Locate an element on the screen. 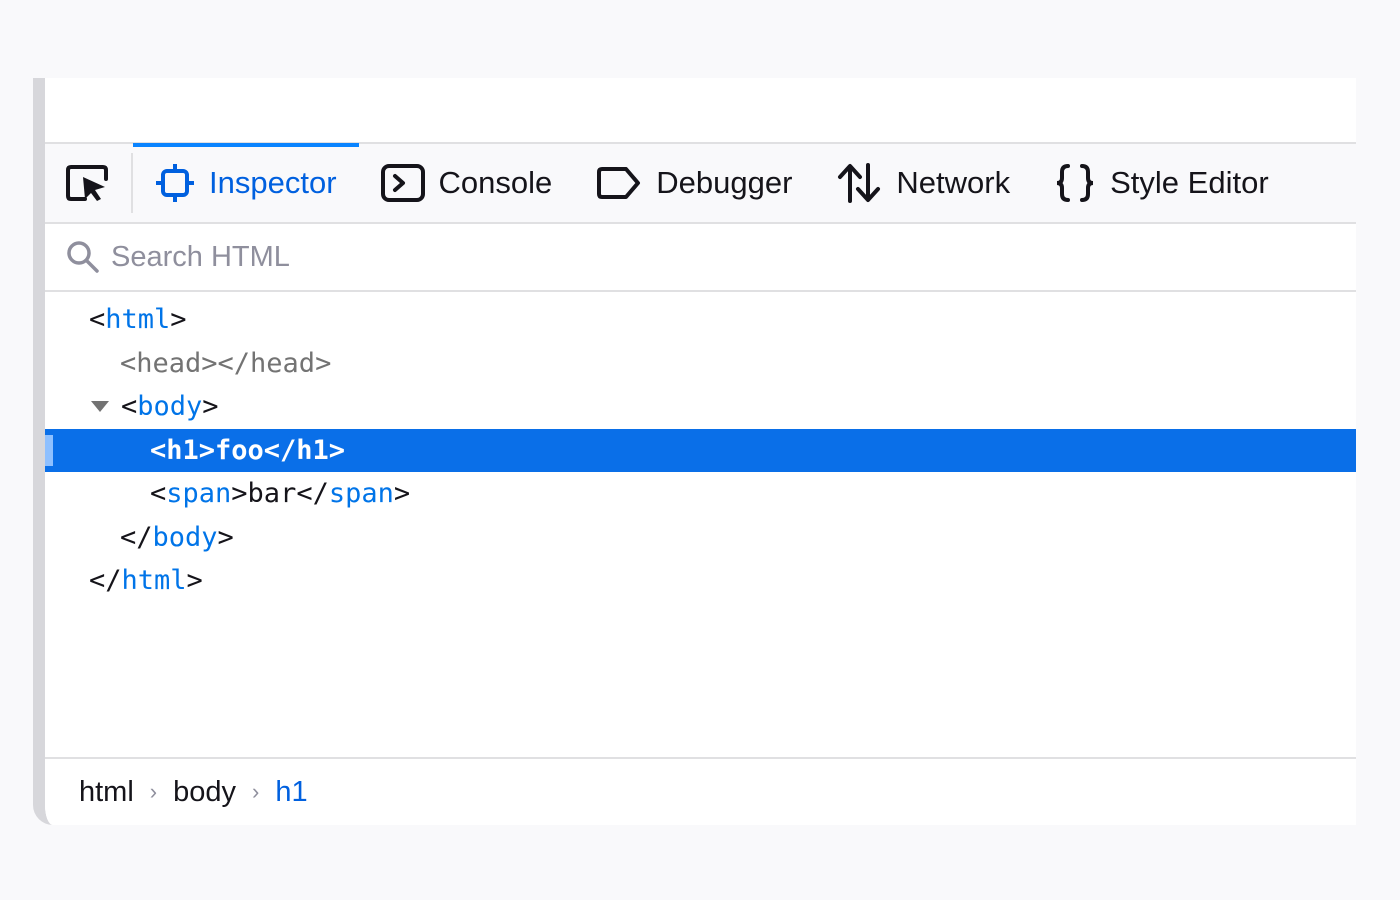 This screenshot has height=900, width=1400. h1-tag: <h1>foo</h1> is located at coordinates (248, 450).